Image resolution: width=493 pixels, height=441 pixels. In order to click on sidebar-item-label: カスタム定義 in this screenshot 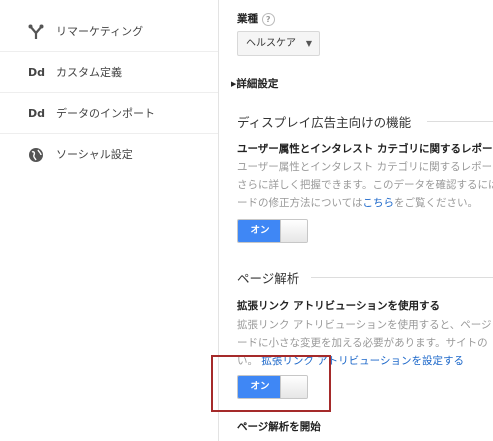, I will do `click(89, 72)`.